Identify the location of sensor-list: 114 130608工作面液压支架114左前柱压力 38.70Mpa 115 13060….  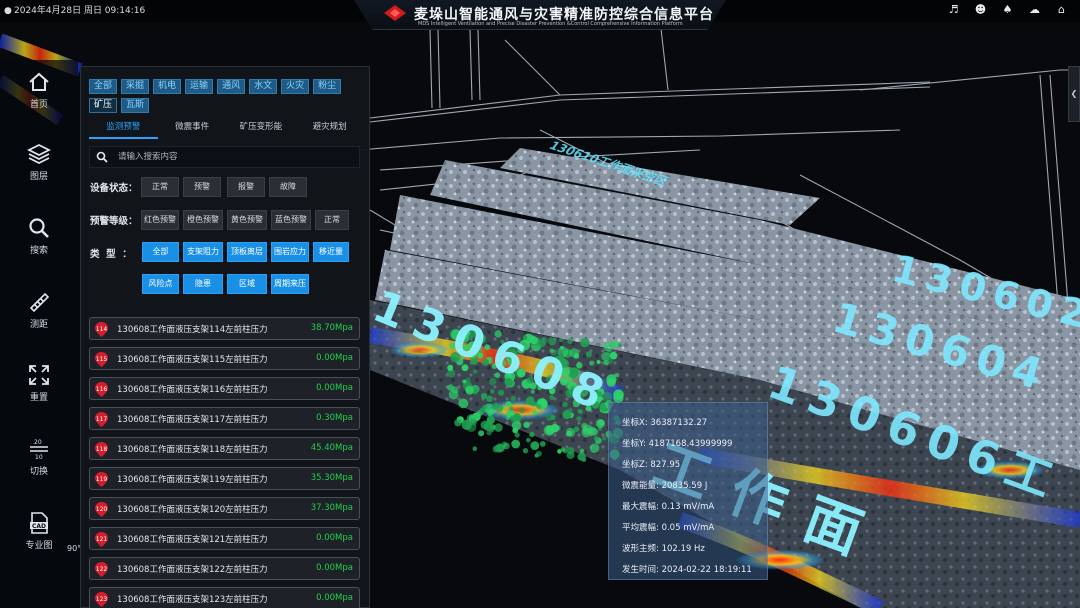
(226, 462).